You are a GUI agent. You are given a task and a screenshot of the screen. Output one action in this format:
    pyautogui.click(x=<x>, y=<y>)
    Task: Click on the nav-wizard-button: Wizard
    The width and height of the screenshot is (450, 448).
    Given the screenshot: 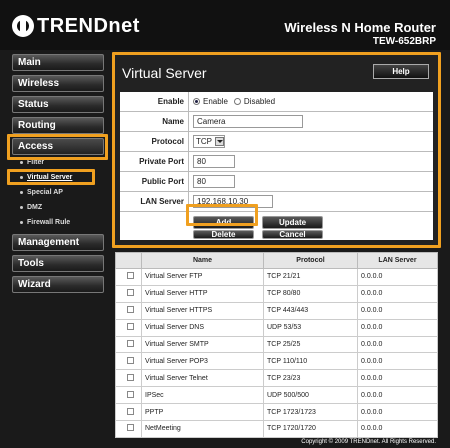 What is the action you would take?
    pyautogui.click(x=58, y=284)
    